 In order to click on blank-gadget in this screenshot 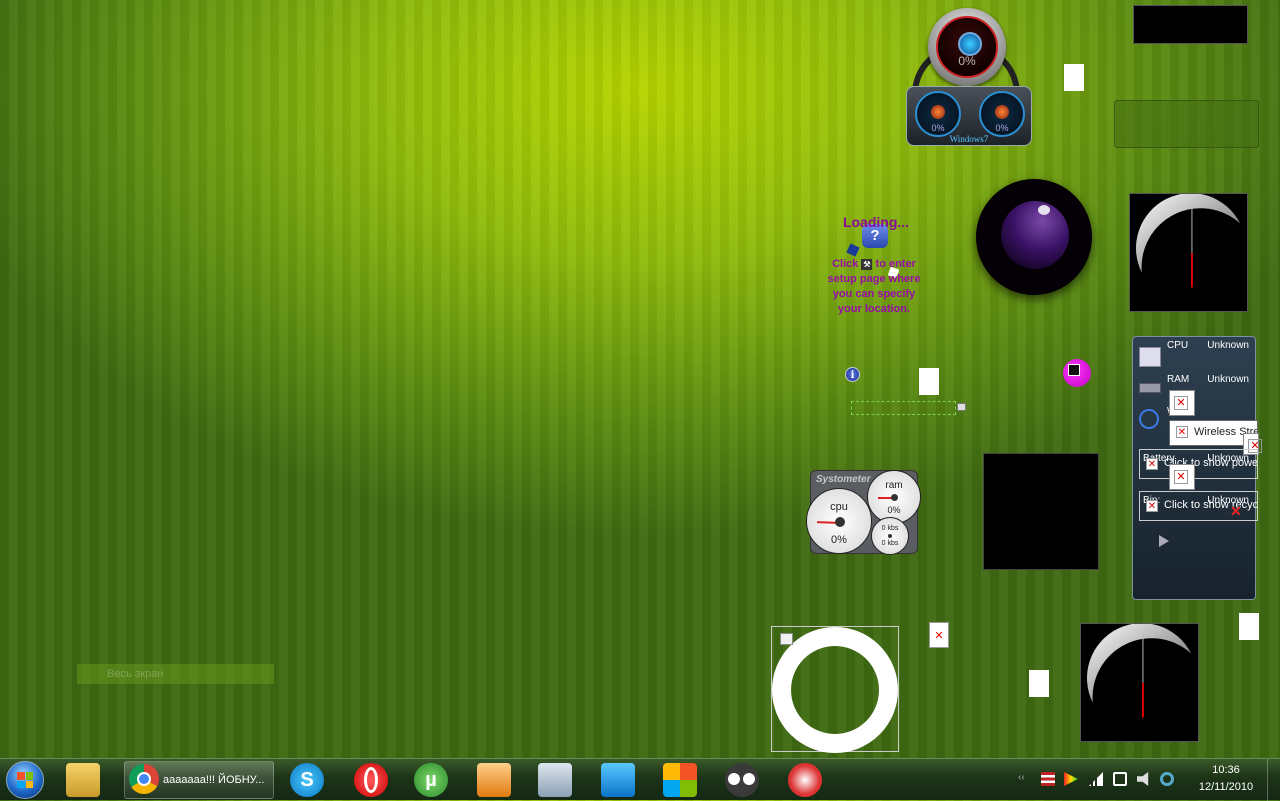, I will do `click(1074, 77)`.